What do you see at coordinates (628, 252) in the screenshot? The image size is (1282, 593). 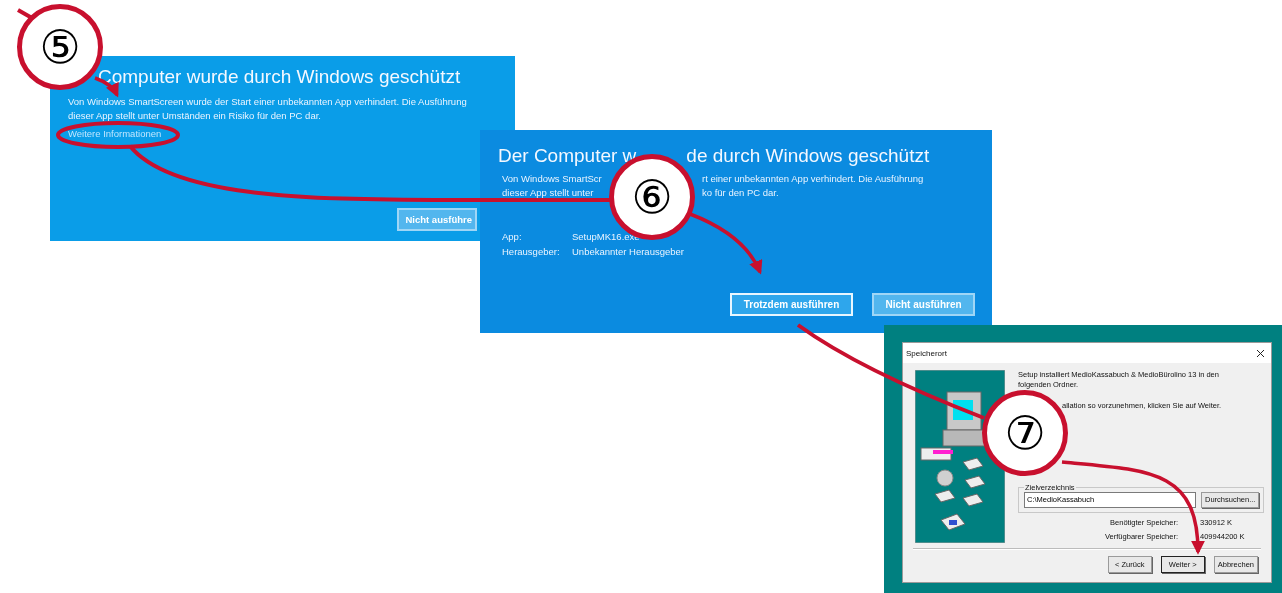 I see `detail-value: Unbekannter Herausgeber` at bounding box center [628, 252].